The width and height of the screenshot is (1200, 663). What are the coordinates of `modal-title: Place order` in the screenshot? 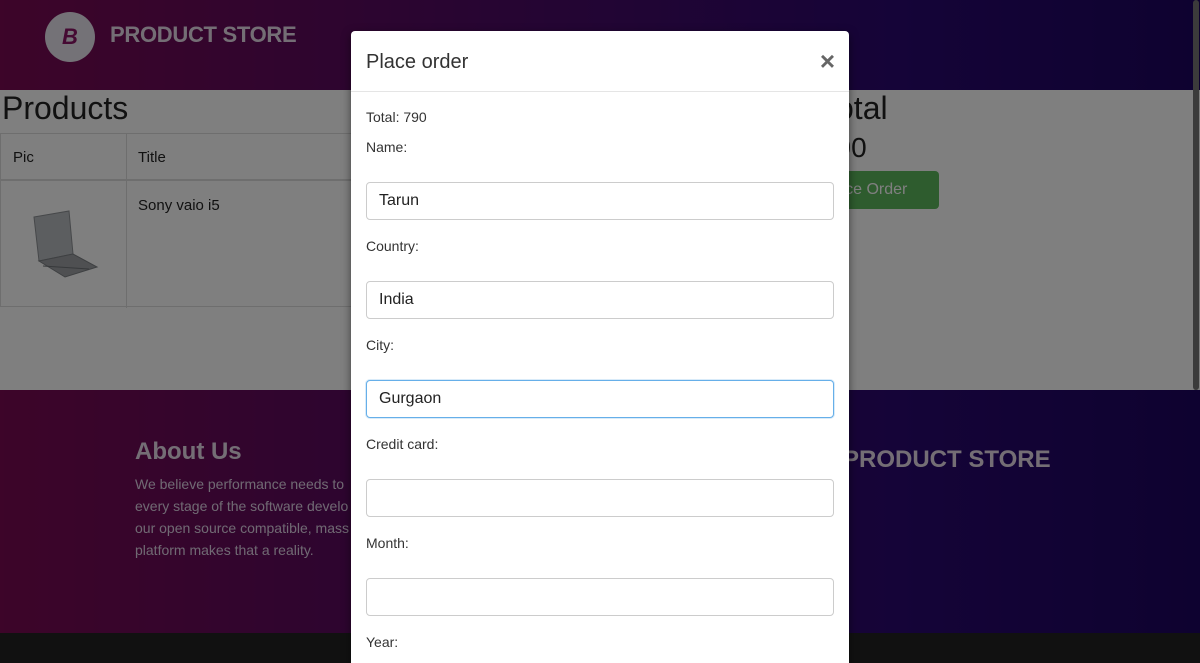 It's located at (417, 62).